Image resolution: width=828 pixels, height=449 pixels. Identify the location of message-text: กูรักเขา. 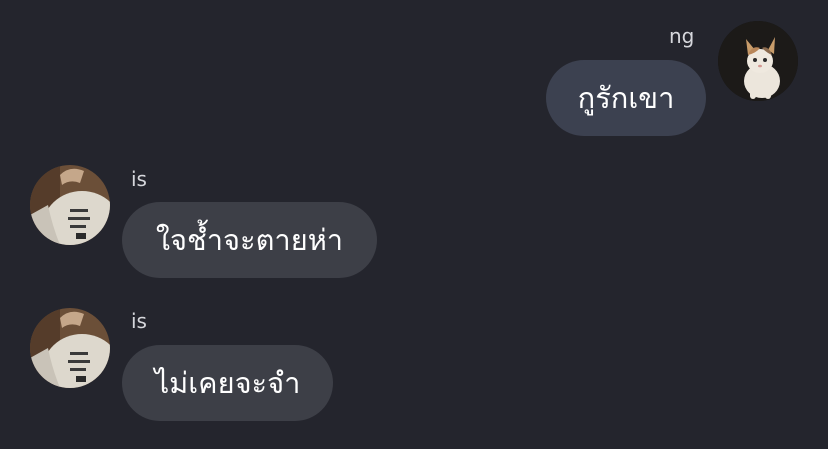
(626, 98).